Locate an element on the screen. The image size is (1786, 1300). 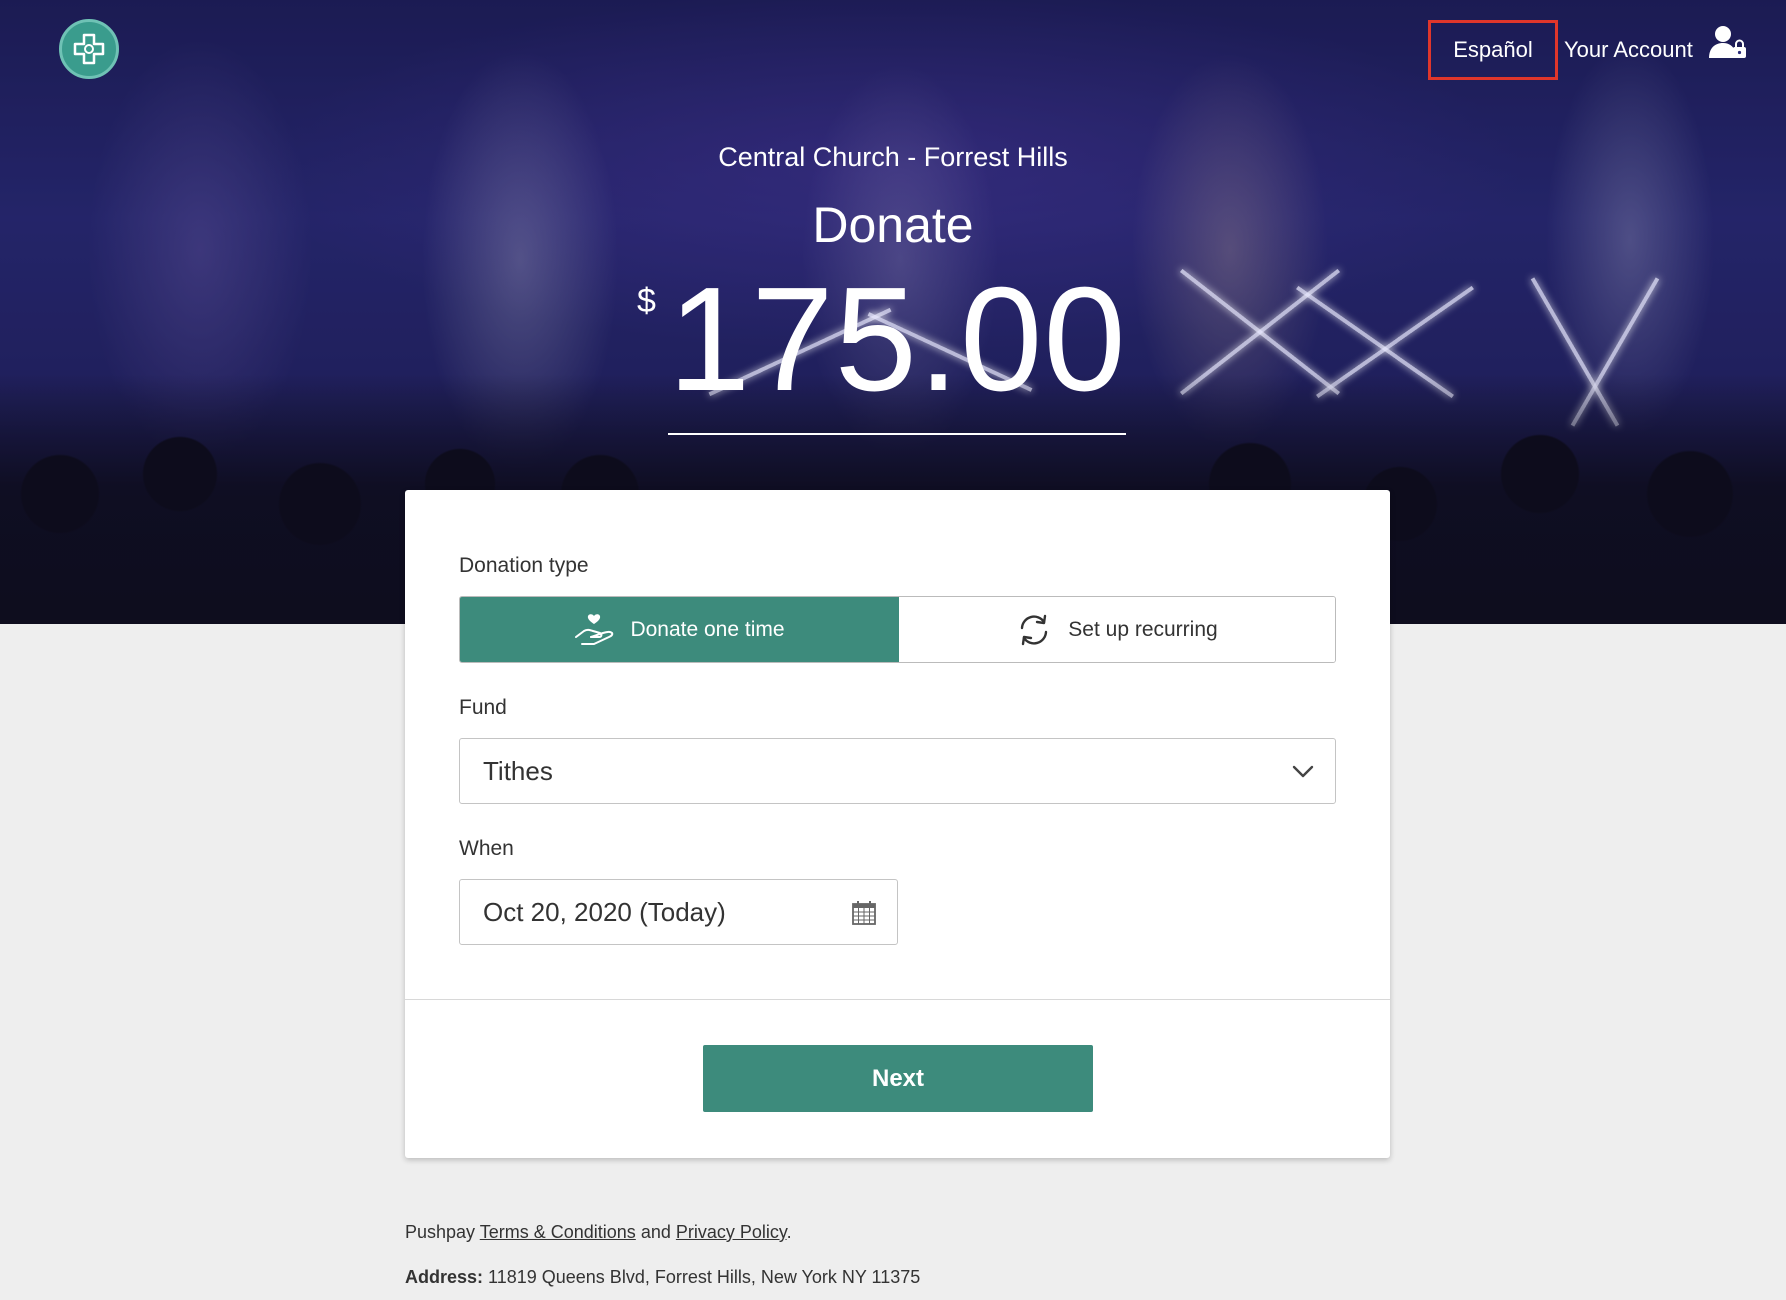
page-title: Donate is located at coordinates (893, 225).